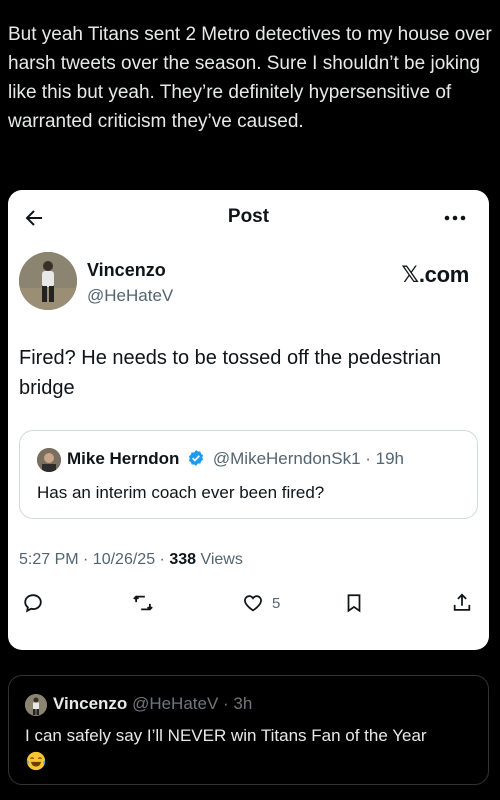 The height and width of the screenshot is (800, 500). What do you see at coordinates (126, 270) in the screenshot?
I see `author-name: Vincenzo` at bounding box center [126, 270].